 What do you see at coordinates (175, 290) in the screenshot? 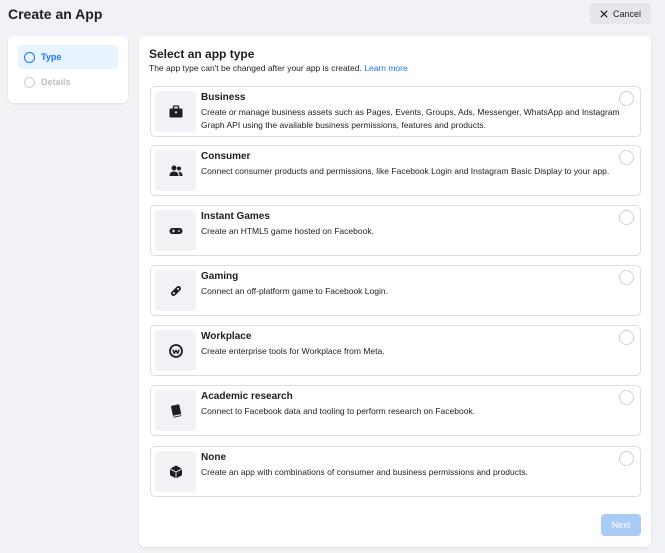
I see `joystick-icon` at bounding box center [175, 290].